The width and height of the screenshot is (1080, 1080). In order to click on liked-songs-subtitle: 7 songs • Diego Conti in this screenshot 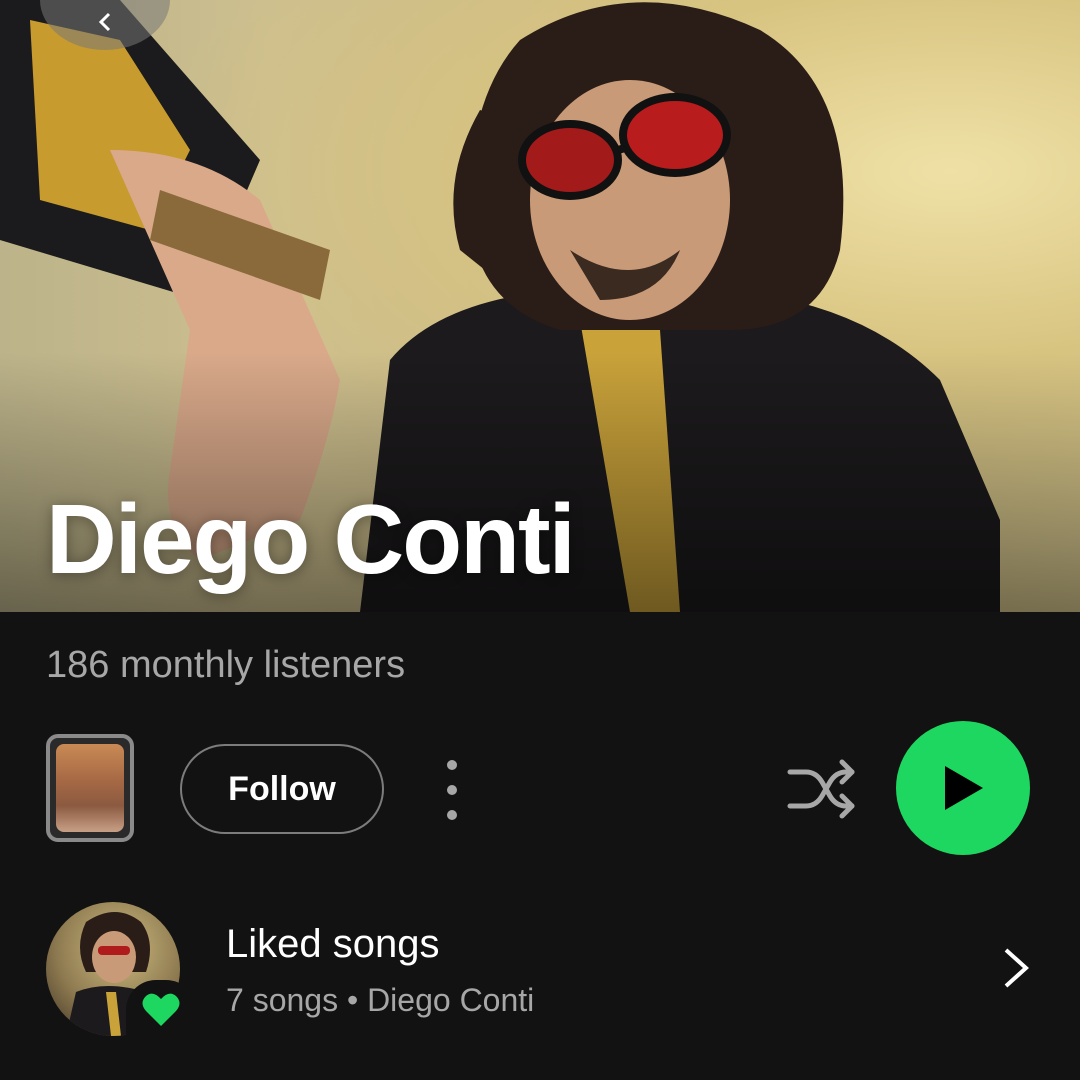, I will do `click(380, 1000)`.